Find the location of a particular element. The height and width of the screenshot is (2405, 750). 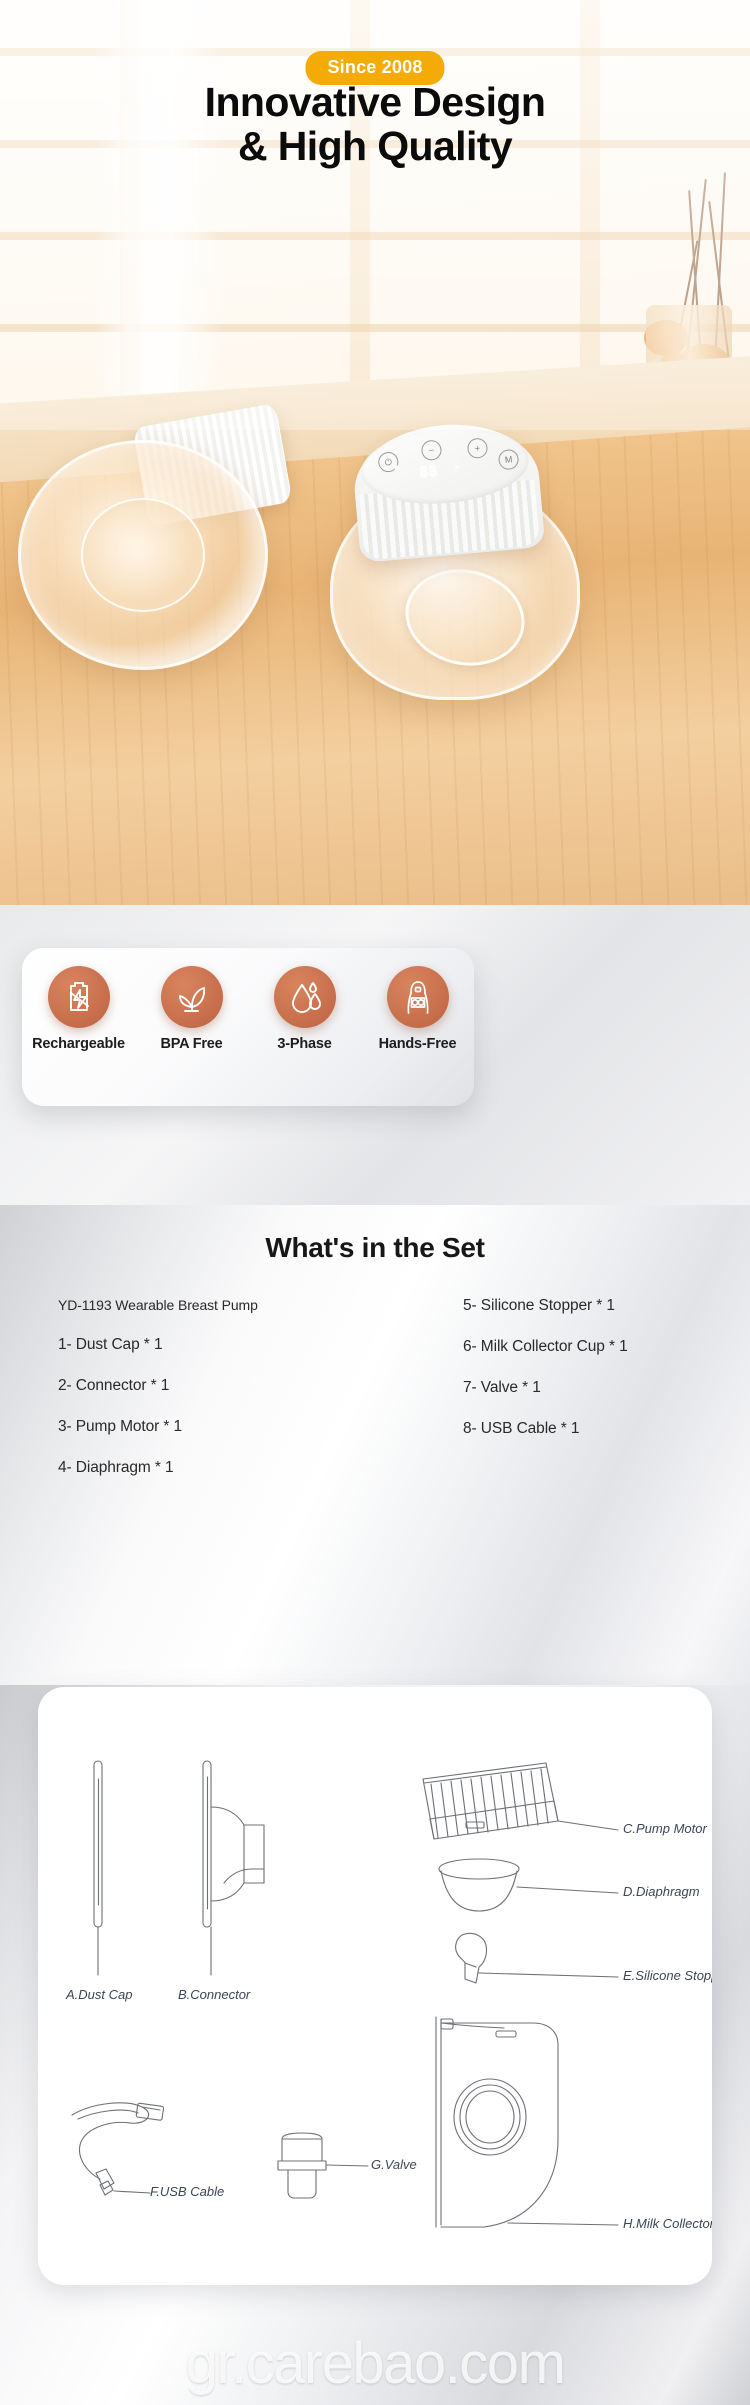

part-label-b: B.Connector is located at coordinates (214, 1994).